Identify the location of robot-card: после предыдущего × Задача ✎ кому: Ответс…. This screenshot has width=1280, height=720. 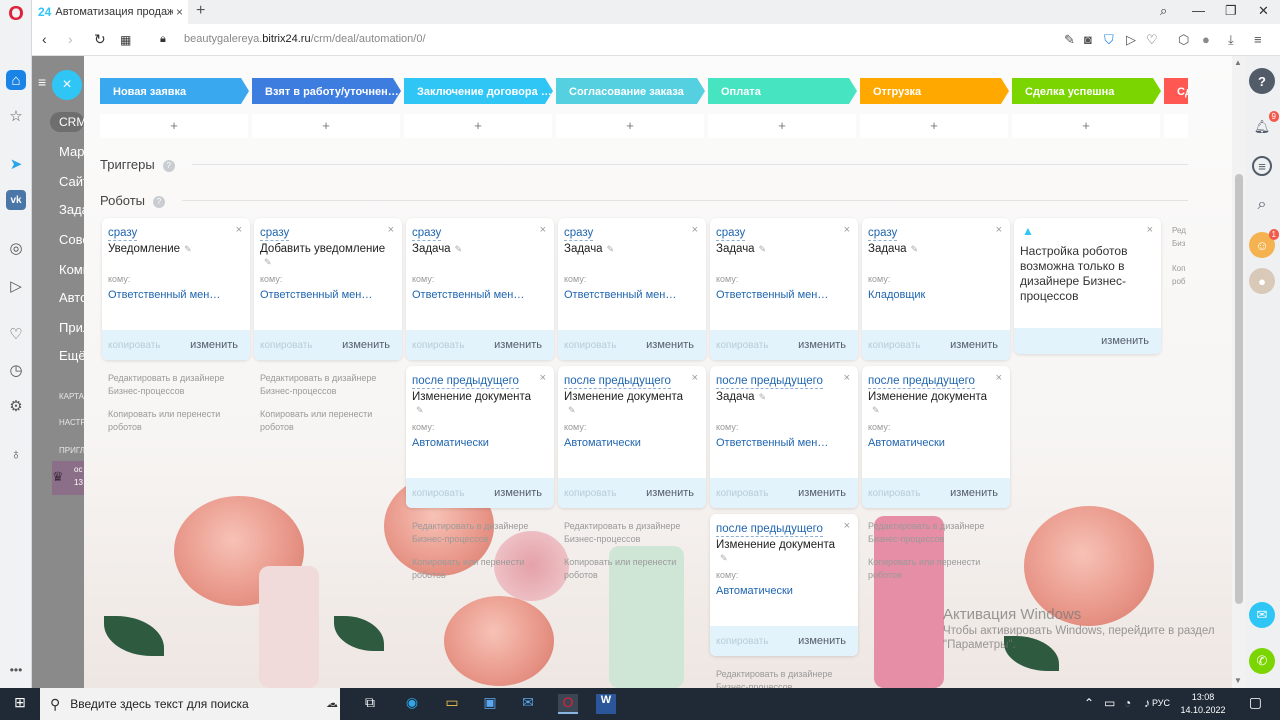
(784, 437).